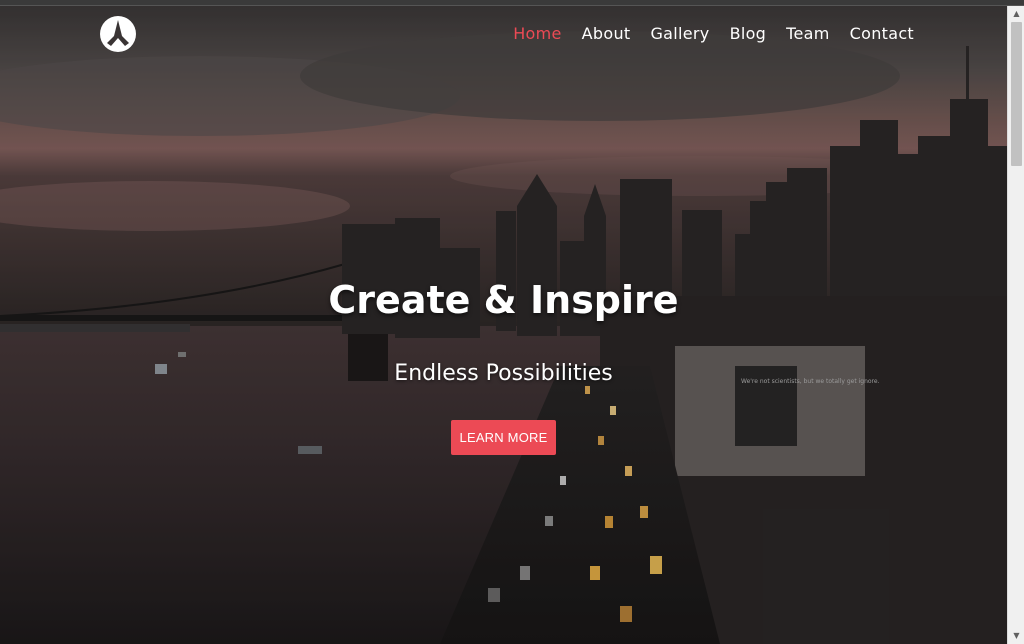 The image size is (1024, 644). What do you see at coordinates (1016, 14) in the screenshot?
I see `arrow-up-icon: ▲` at bounding box center [1016, 14].